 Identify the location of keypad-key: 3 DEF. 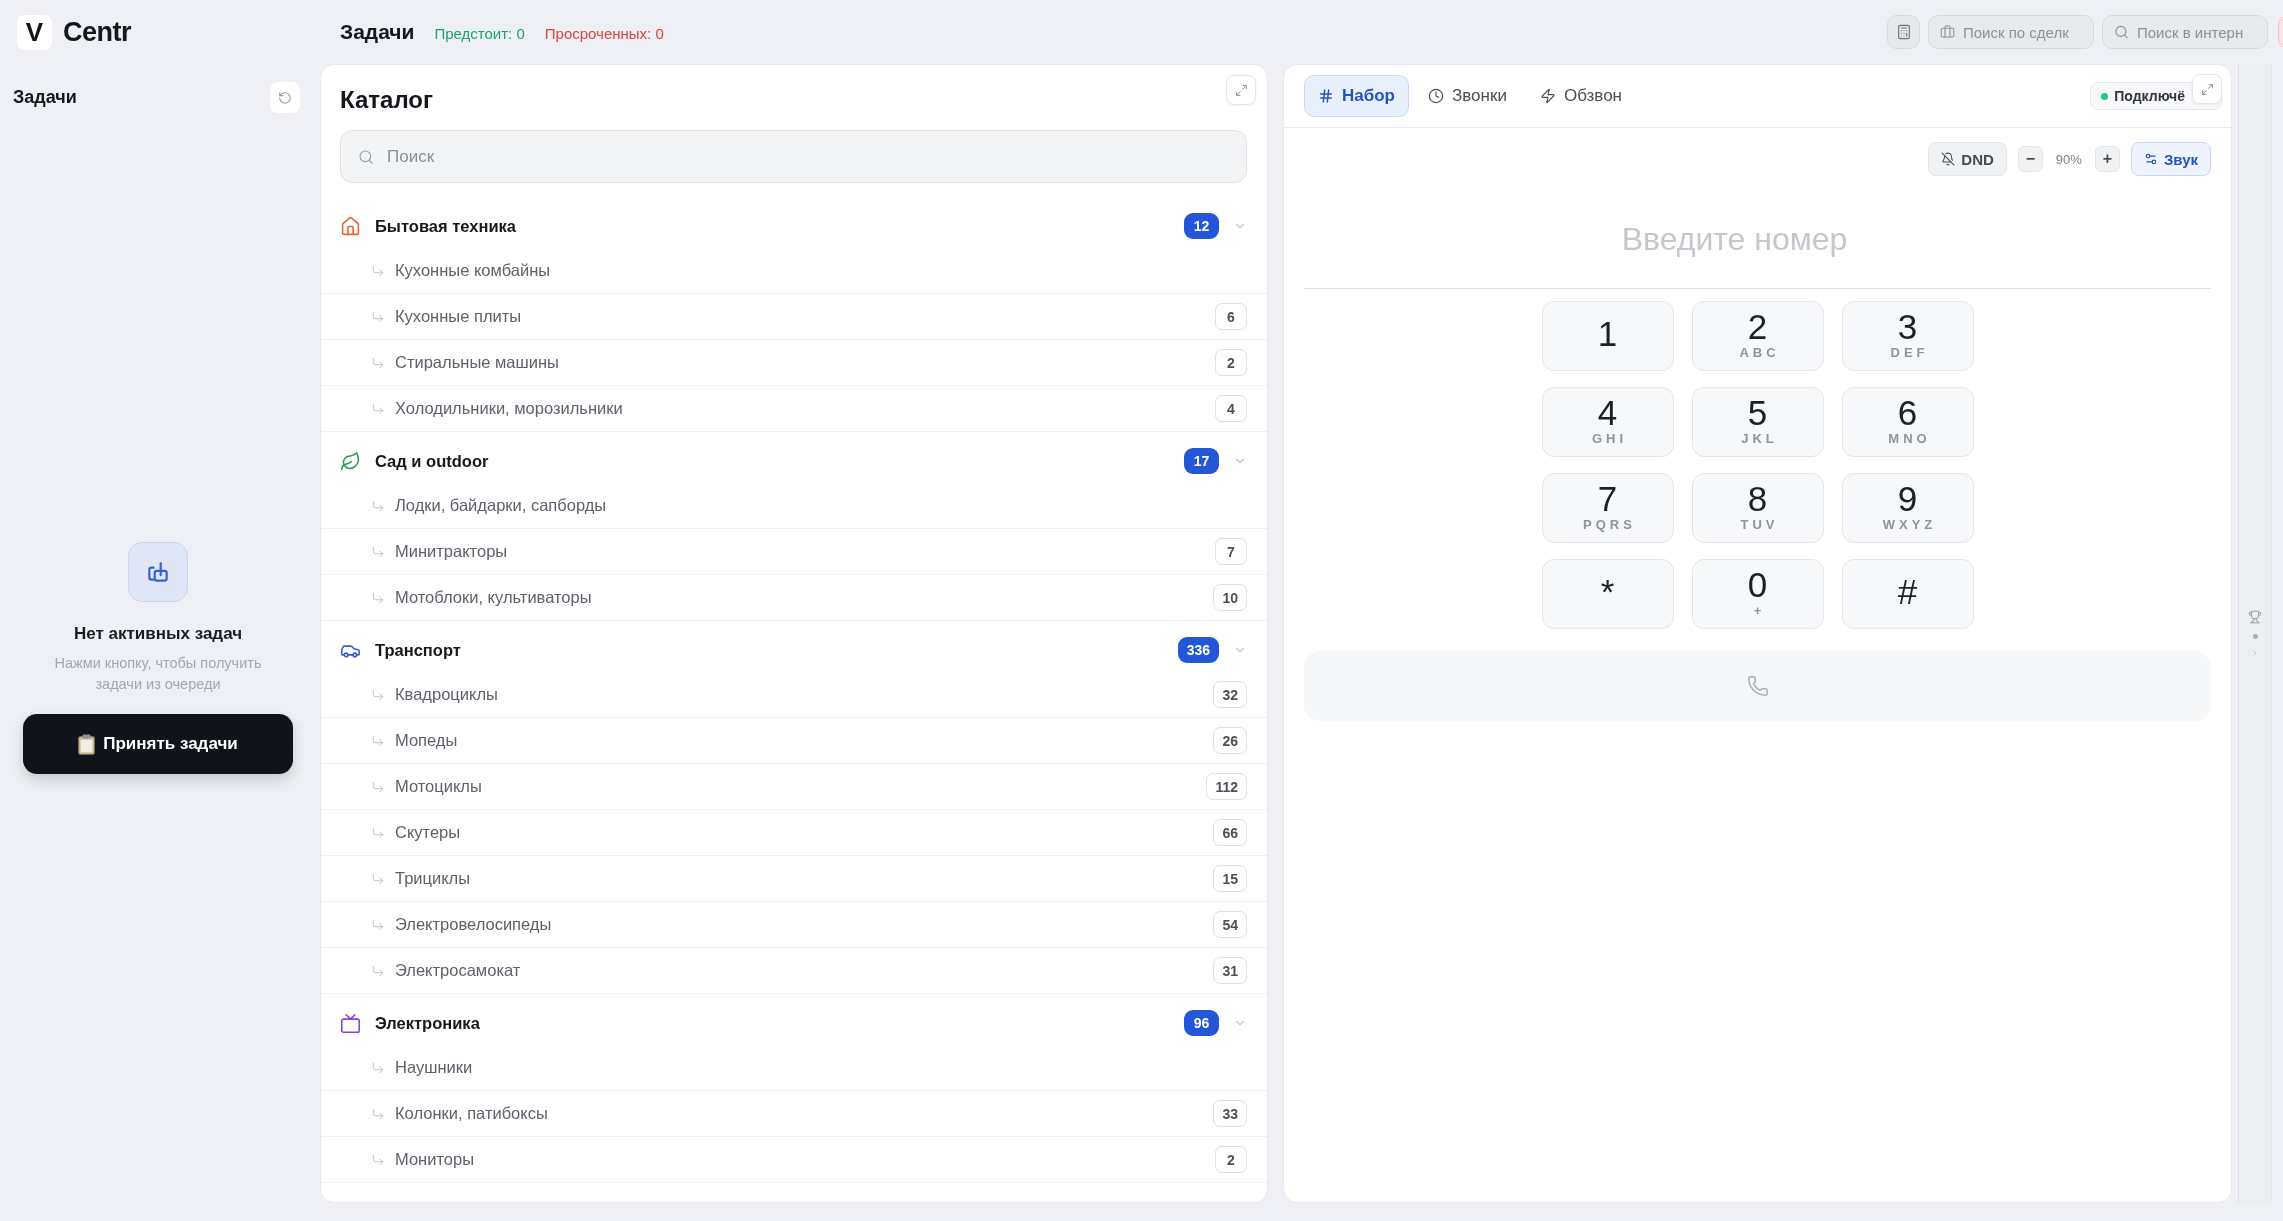
(1907, 336).